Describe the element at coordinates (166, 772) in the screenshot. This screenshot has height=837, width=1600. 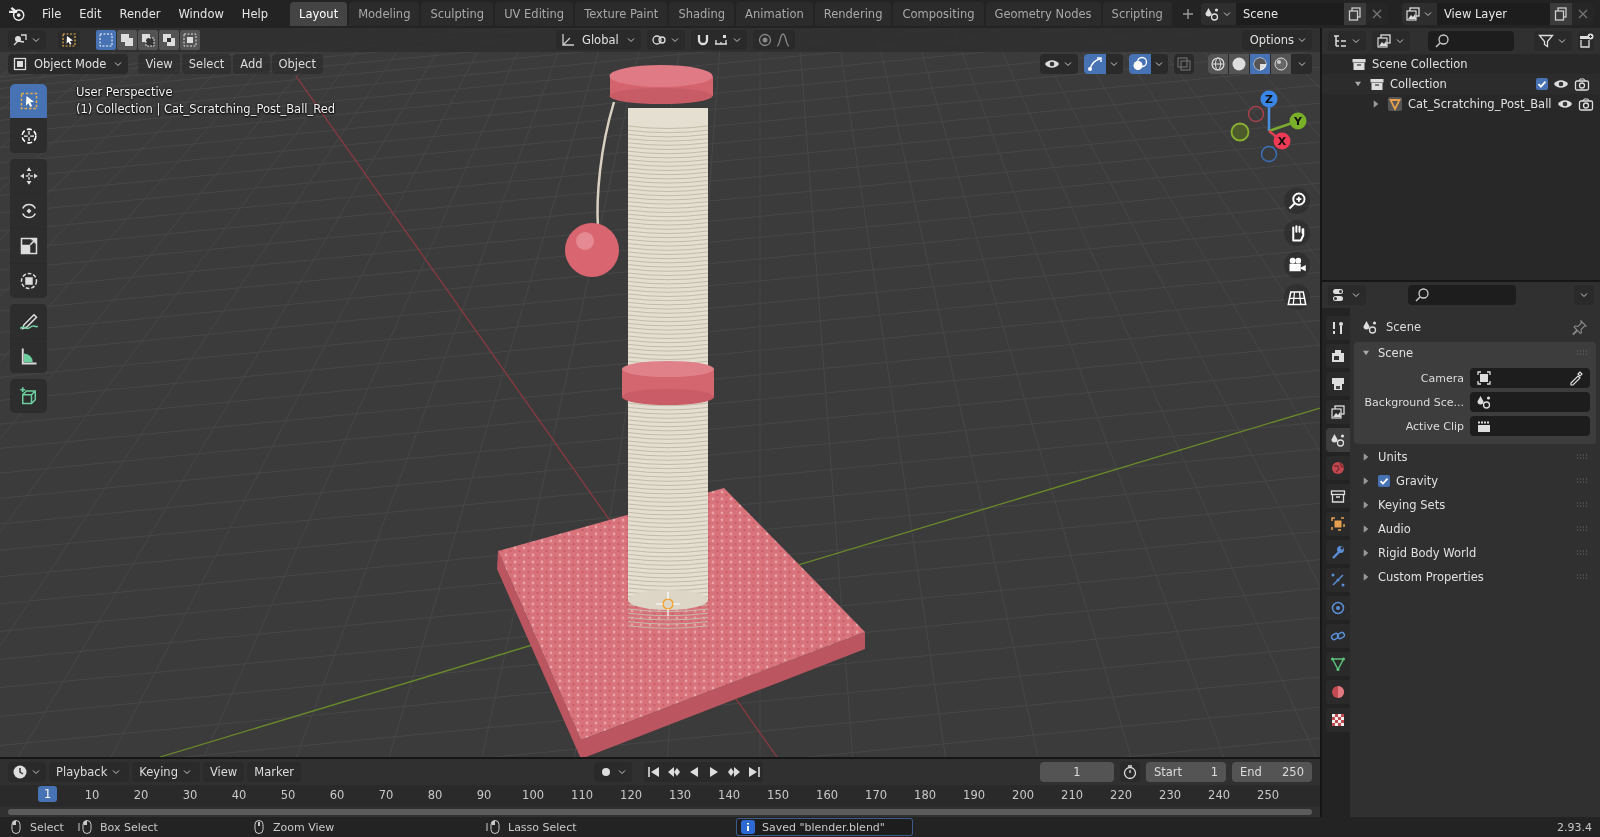
I see `timeline-menu: Keying` at that location.